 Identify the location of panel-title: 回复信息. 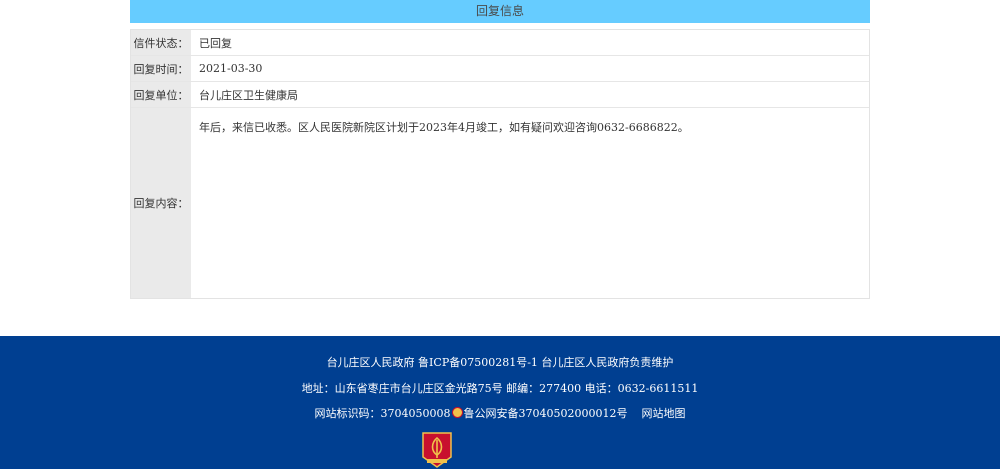
(500, 11).